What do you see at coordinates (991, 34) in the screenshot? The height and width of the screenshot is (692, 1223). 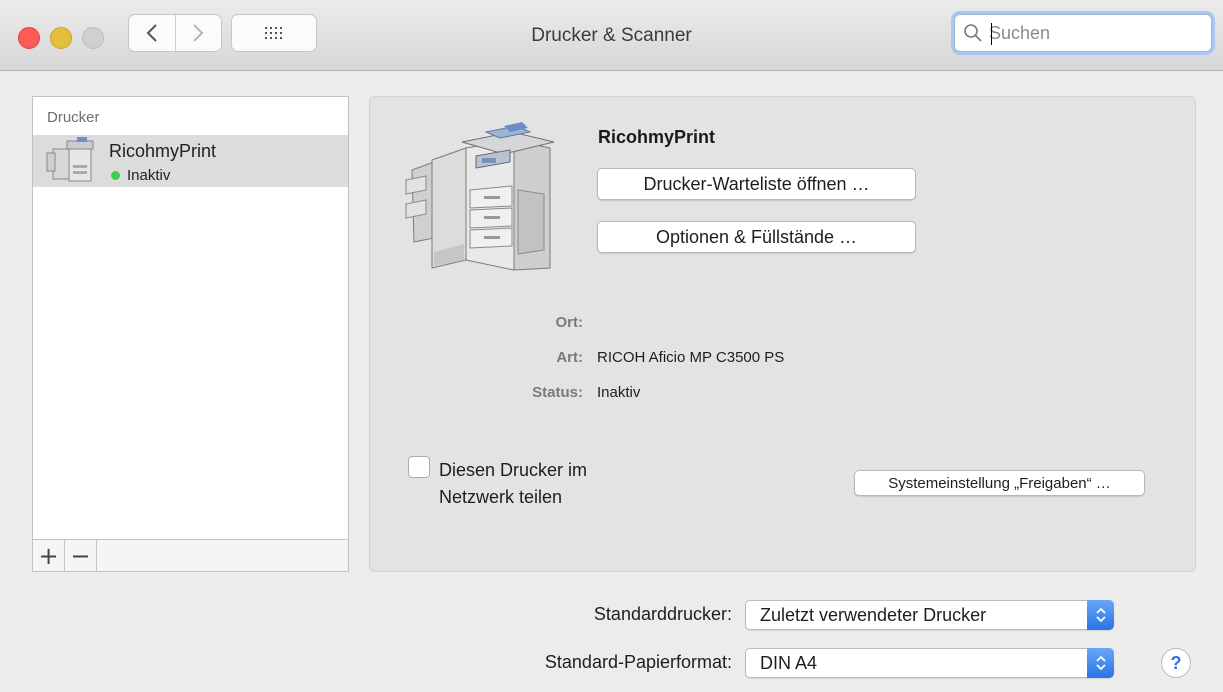 I see `text-cursor` at bounding box center [991, 34].